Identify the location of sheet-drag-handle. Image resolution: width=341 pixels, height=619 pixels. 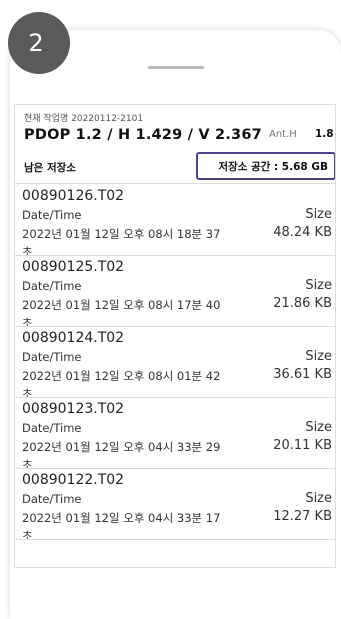
(176, 67).